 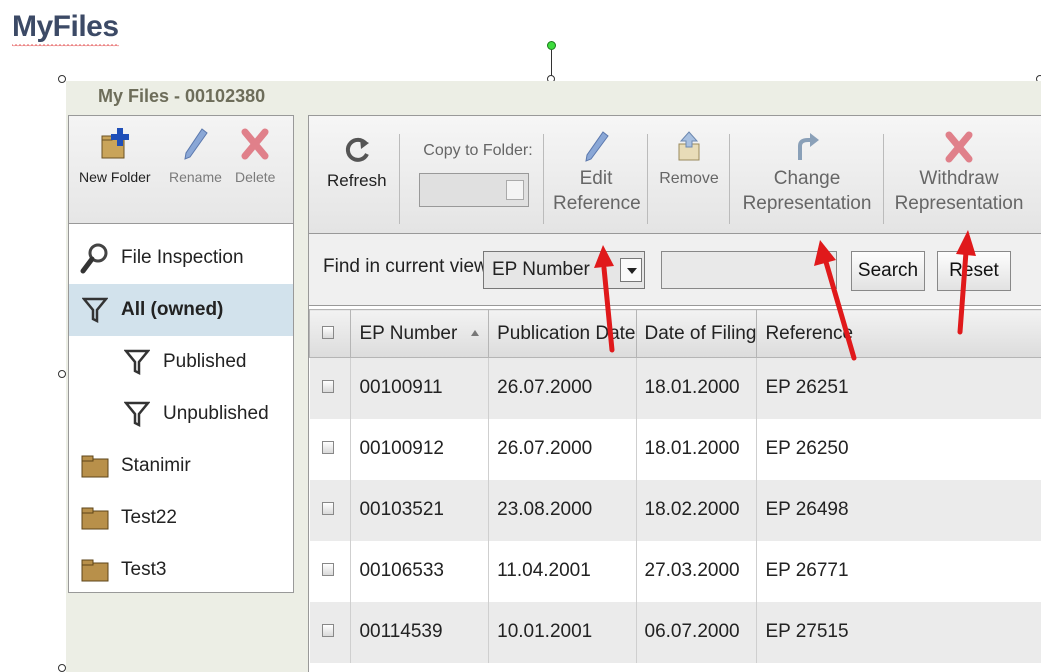 What do you see at coordinates (541, 269) in the screenshot?
I see `search-field-value: EP Number` at bounding box center [541, 269].